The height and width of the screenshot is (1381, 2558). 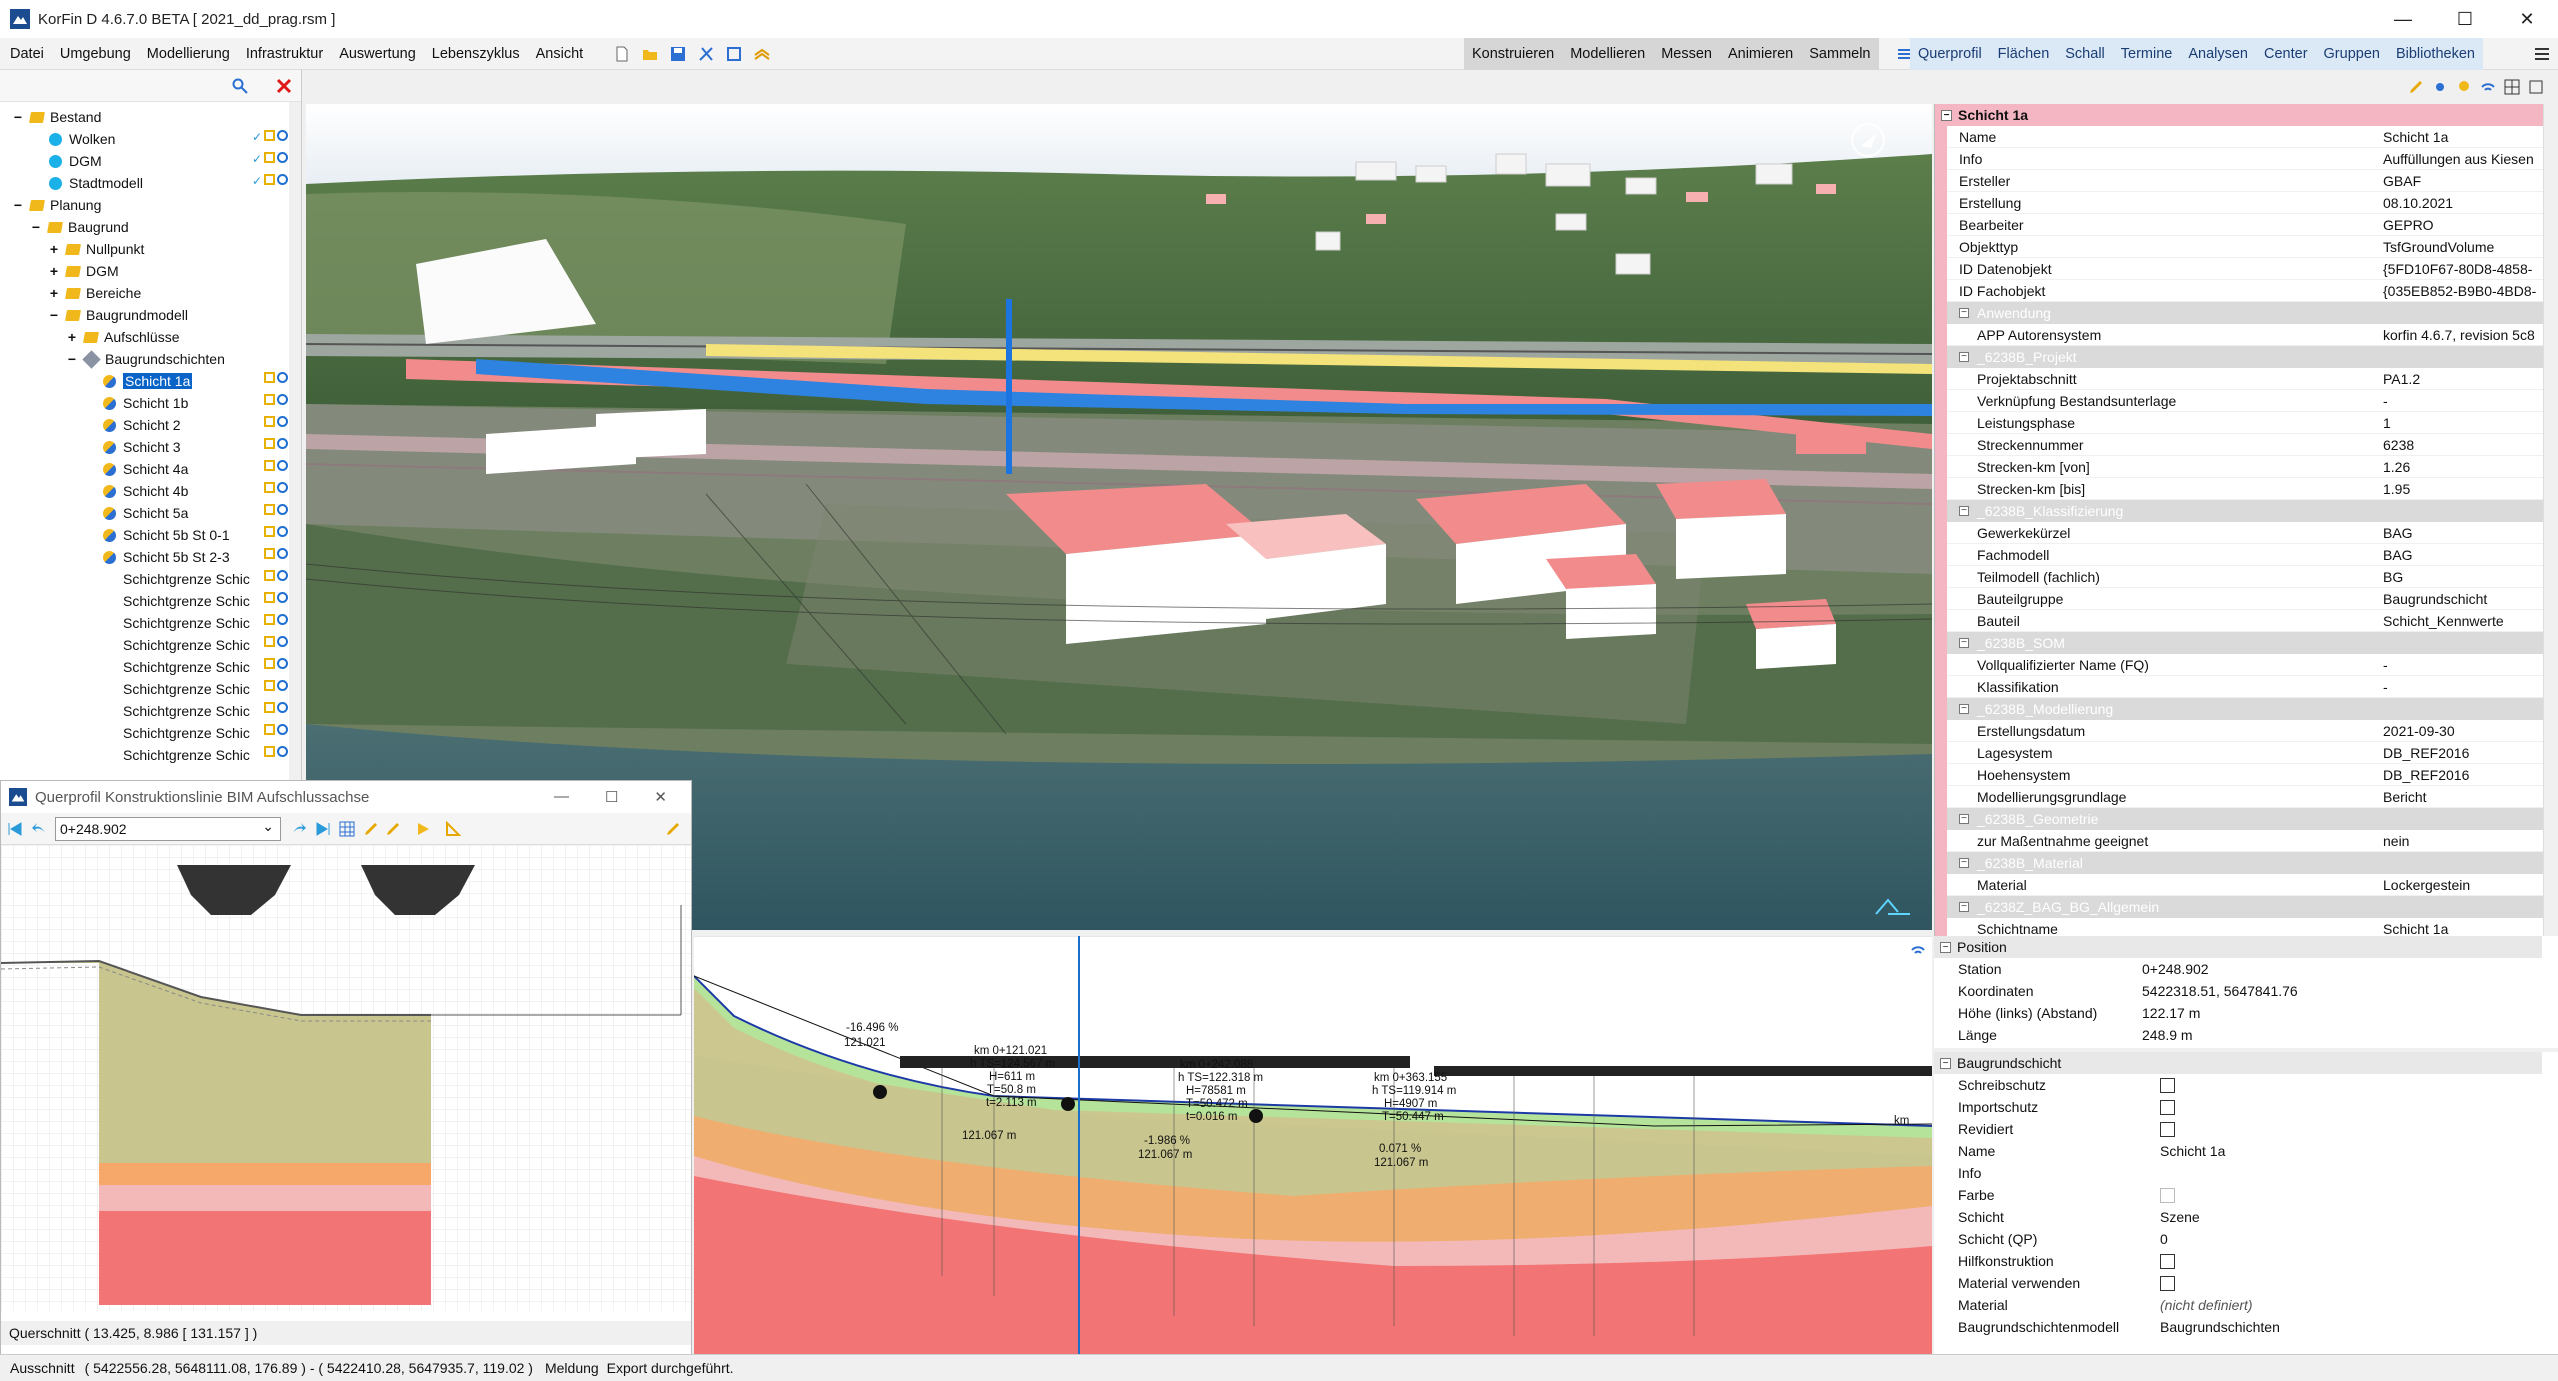 What do you see at coordinates (611, 797) in the screenshot?
I see `qp-maximize-button: ☐` at bounding box center [611, 797].